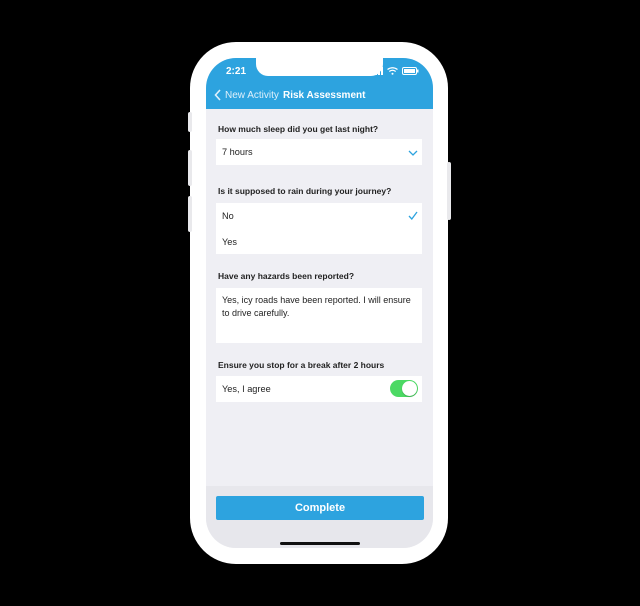  What do you see at coordinates (409, 388) in the screenshot?
I see `toggle-knob` at bounding box center [409, 388].